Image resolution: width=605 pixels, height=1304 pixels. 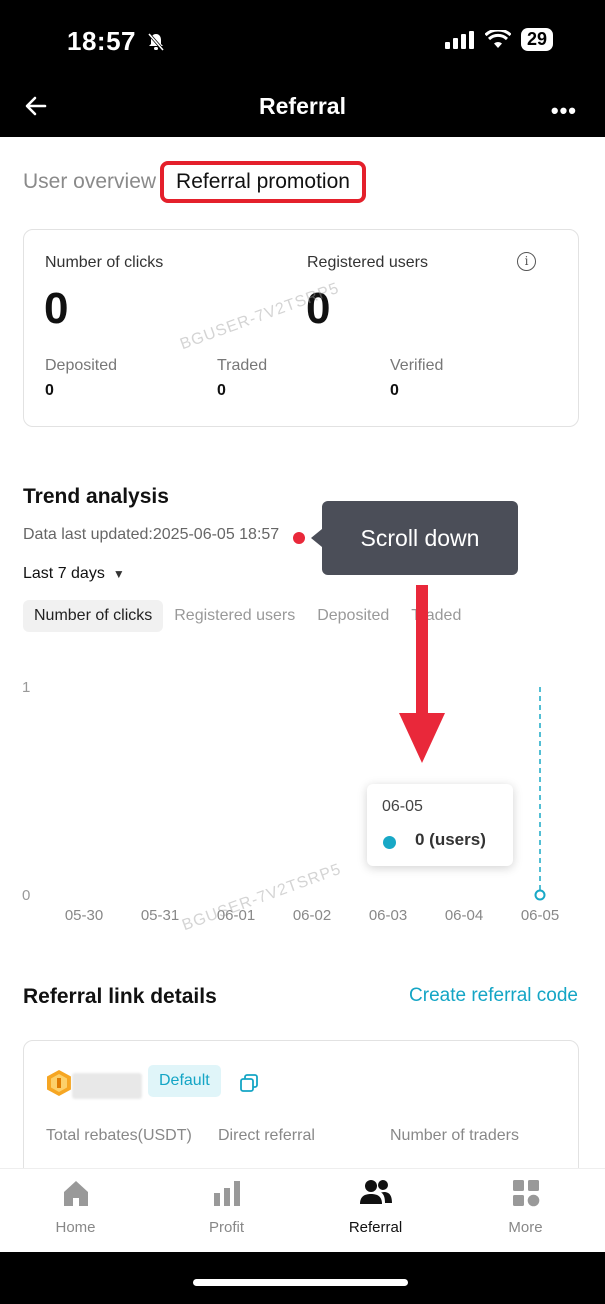 I want to click on wifi-icon, so click(x=497, y=38).